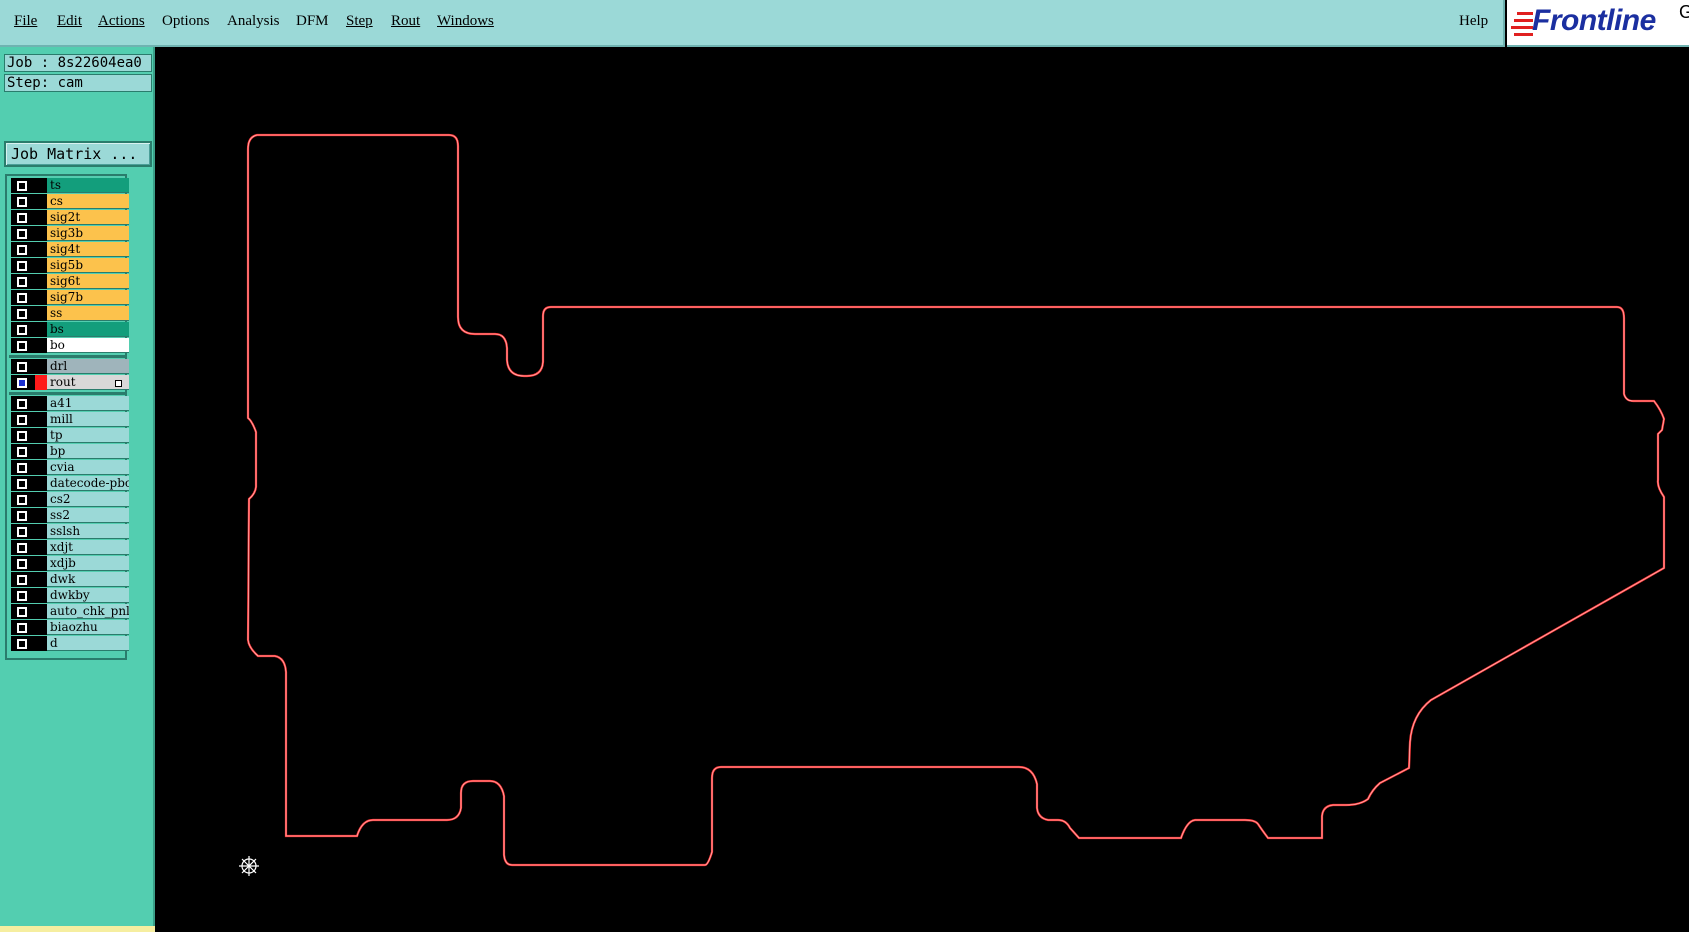 This screenshot has width=1689, height=932. I want to click on layer-name: bs, so click(88, 329).